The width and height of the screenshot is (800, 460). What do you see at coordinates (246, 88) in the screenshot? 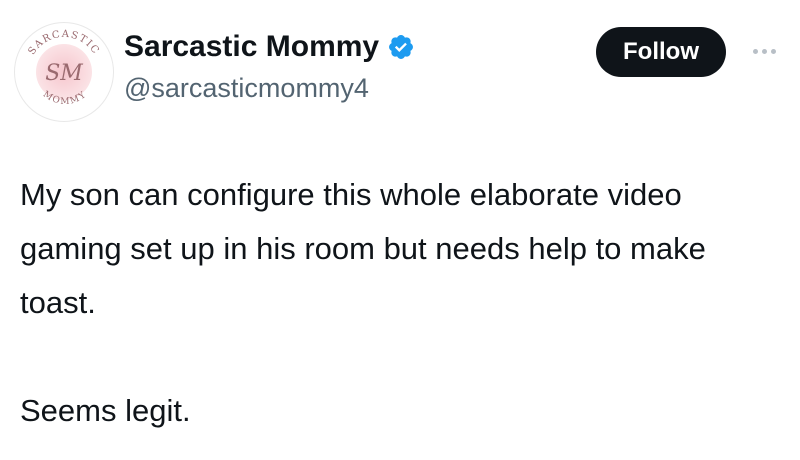
I see `author-handle: @sarcasticmommy4` at bounding box center [246, 88].